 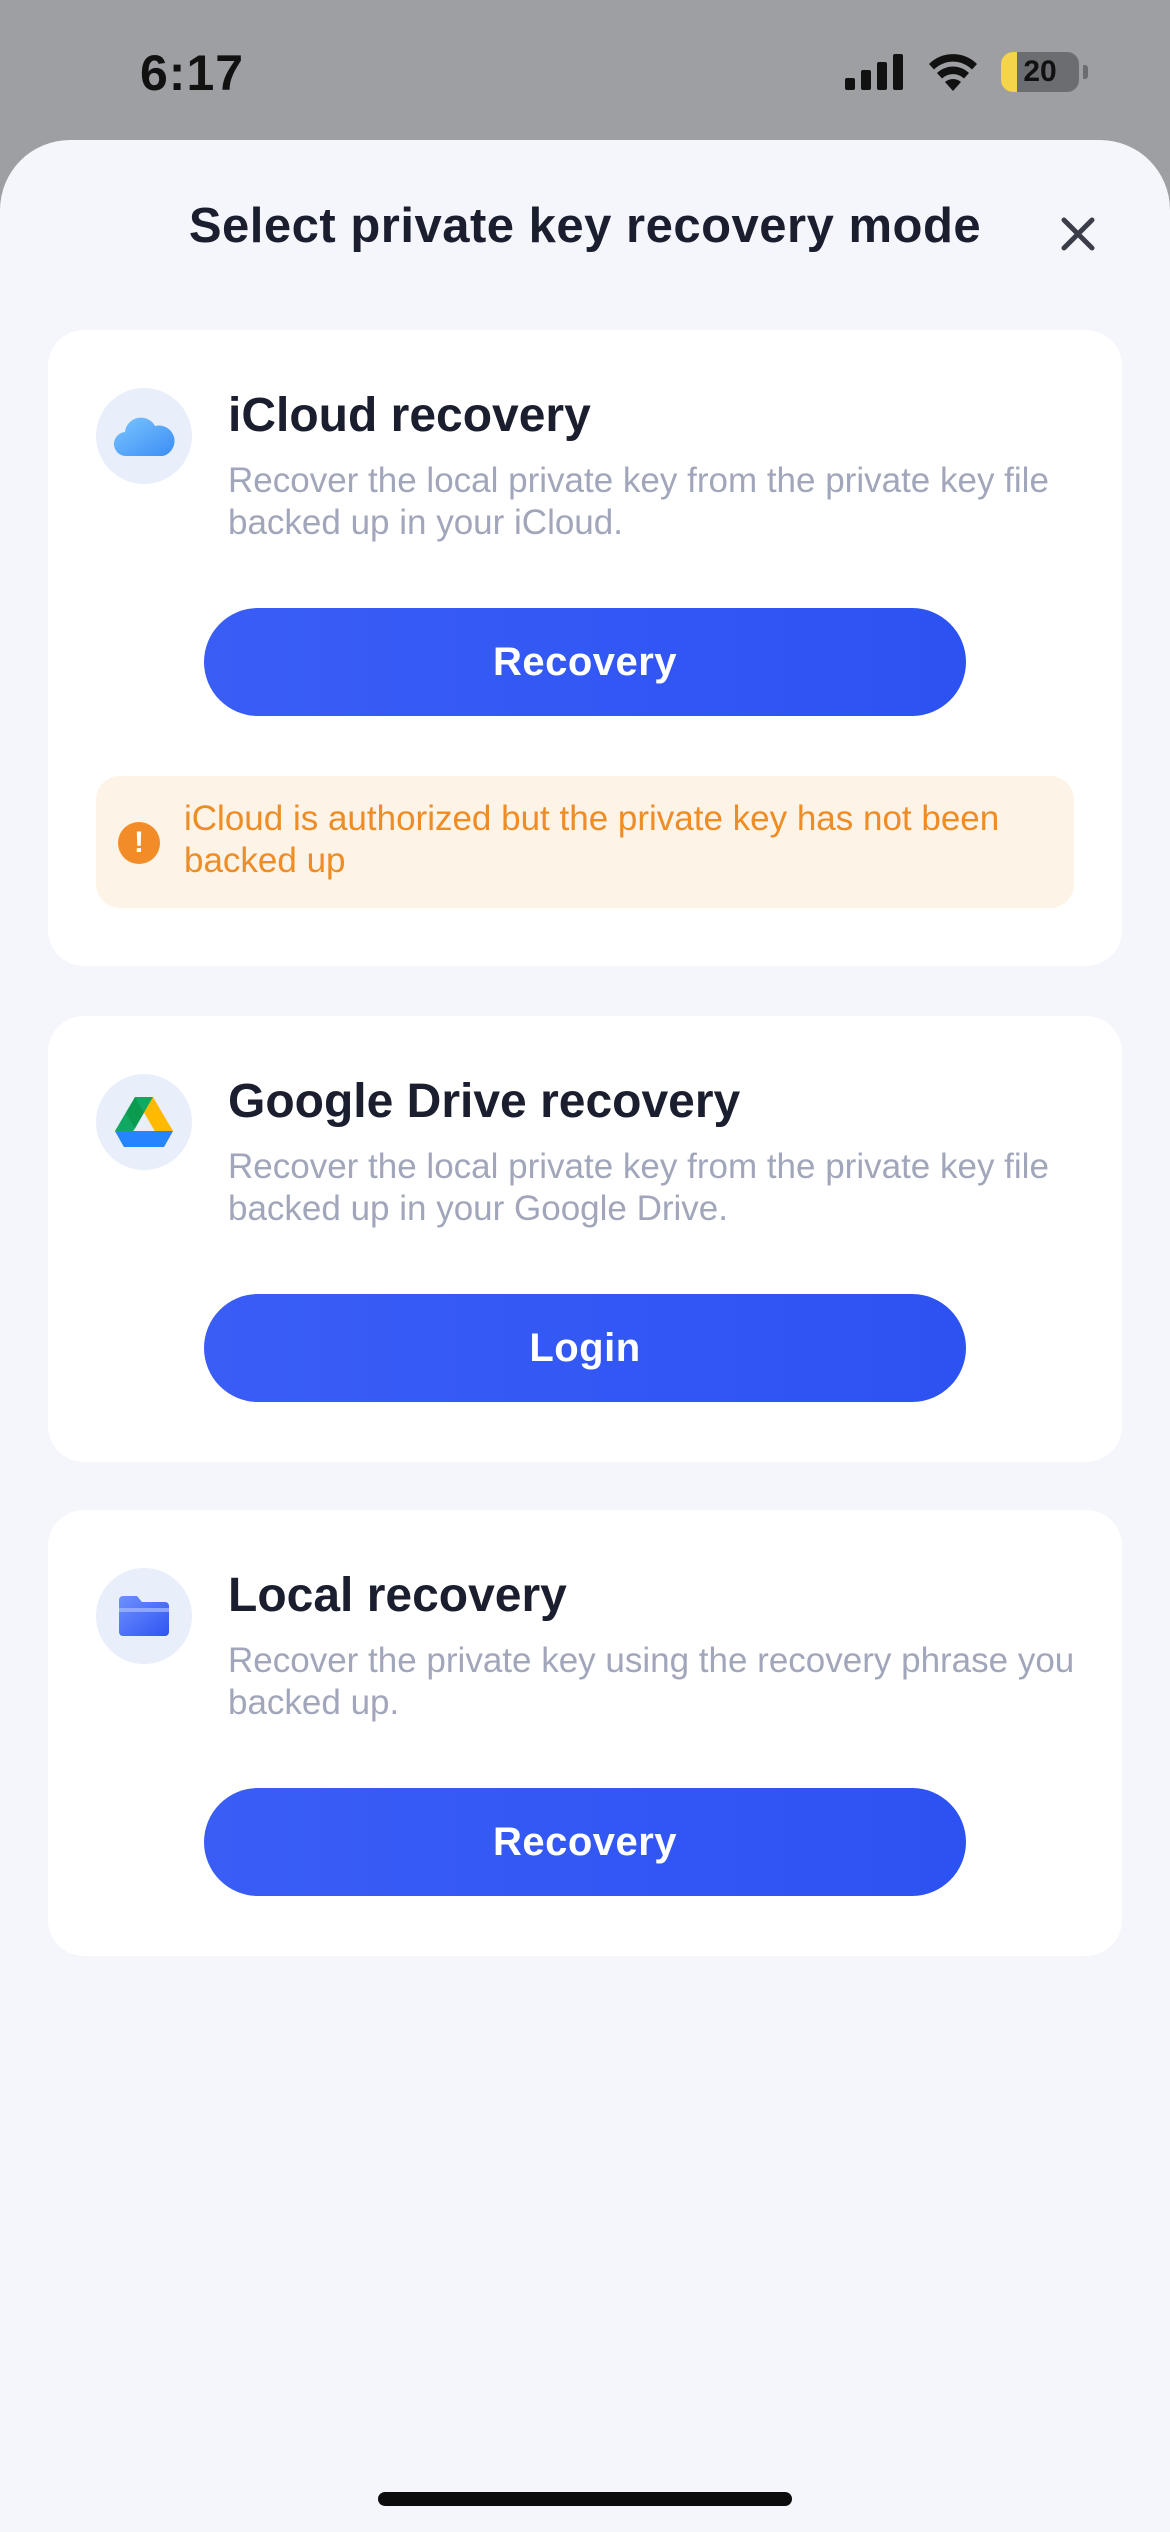 I want to click on folder-icon, so click(x=144, y=1616).